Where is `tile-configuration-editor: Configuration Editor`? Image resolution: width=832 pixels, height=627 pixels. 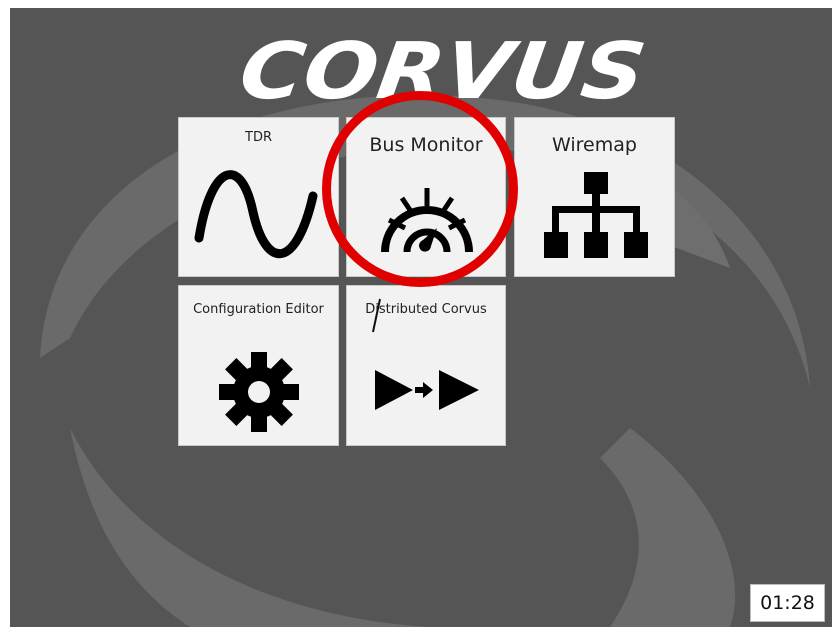
tile-configuration-editor: Configuration Editor is located at coordinates (258, 365).